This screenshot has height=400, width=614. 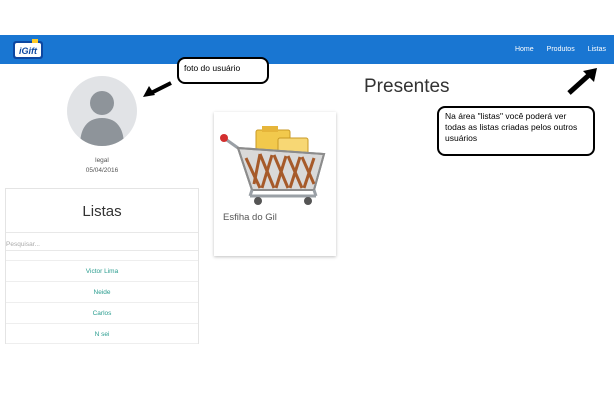 What do you see at coordinates (582, 81) in the screenshot?
I see `arrow-up-right-icon` at bounding box center [582, 81].